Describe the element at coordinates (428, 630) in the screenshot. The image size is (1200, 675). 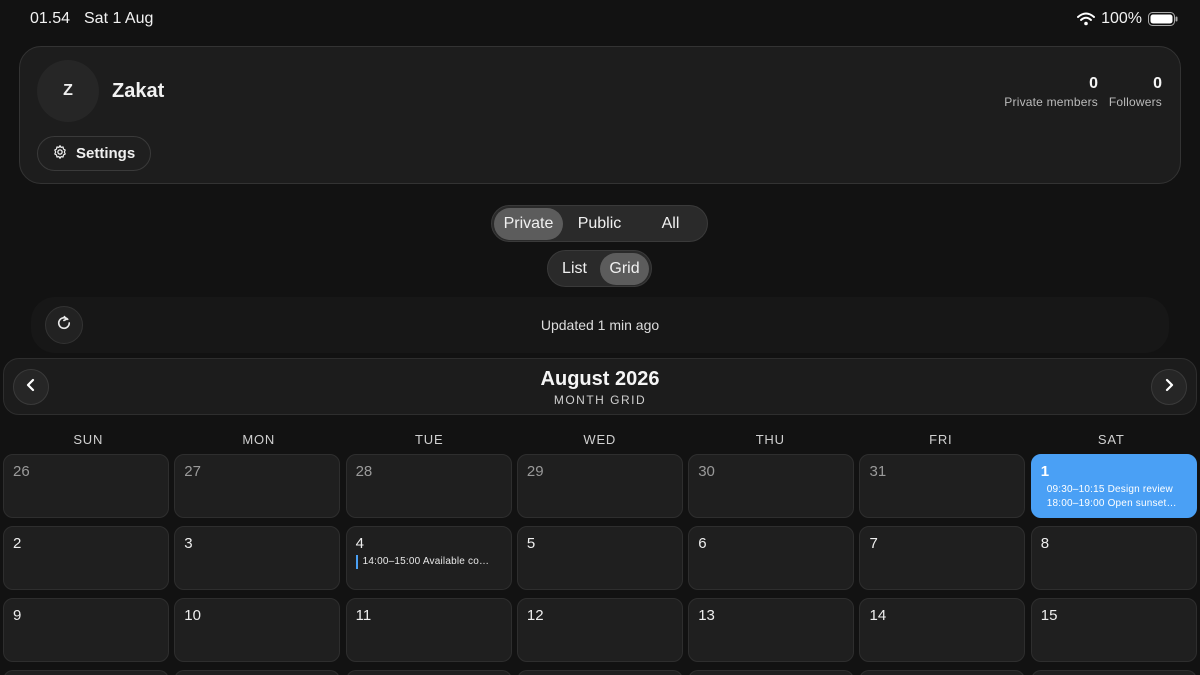
I see `day-cell: 11` at that location.